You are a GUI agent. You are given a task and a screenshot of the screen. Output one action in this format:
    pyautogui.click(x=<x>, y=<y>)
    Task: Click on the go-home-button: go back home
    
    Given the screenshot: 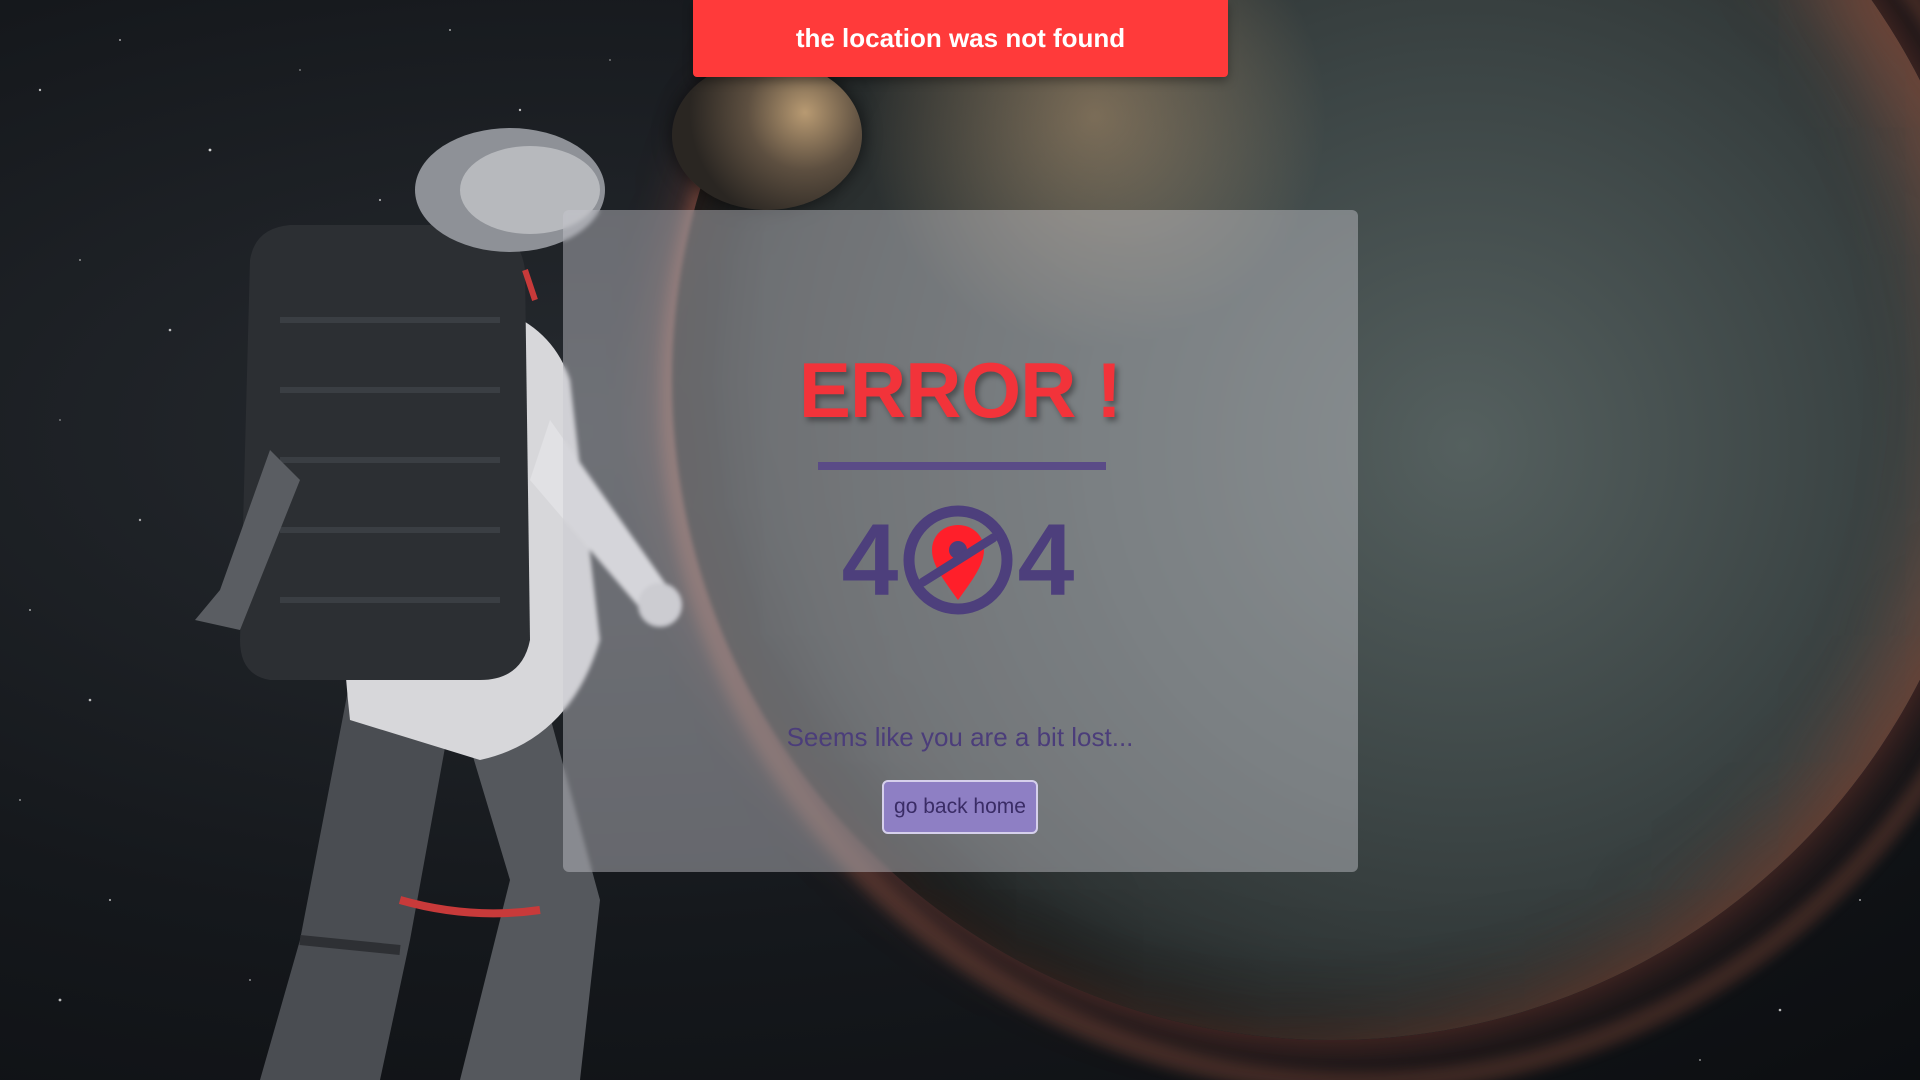 What is the action you would take?
    pyautogui.click(x=960, y=807)
    